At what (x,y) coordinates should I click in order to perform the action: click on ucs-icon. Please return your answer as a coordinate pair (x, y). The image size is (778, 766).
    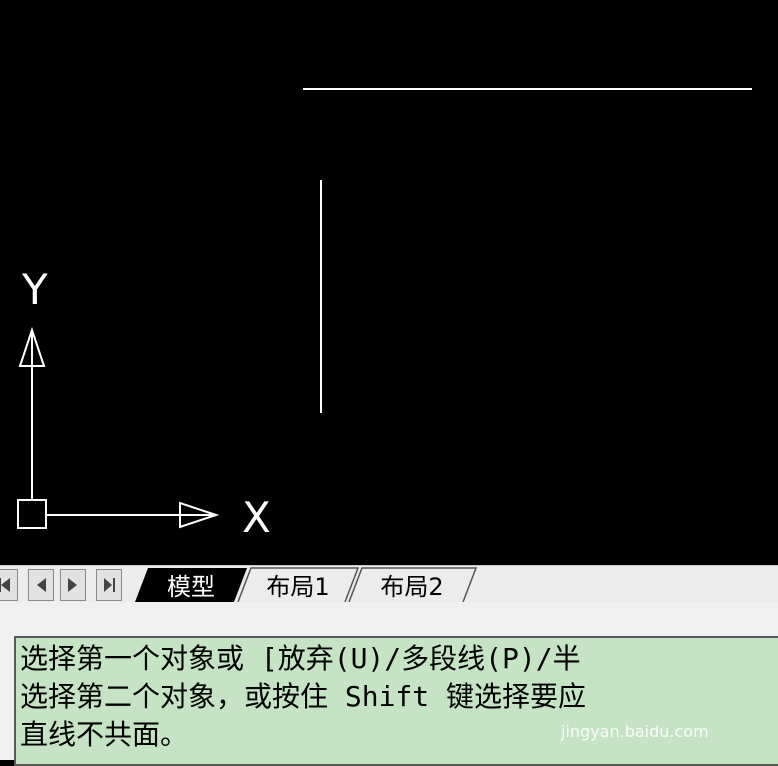
    Looking at the image, I should click on (118, 427).